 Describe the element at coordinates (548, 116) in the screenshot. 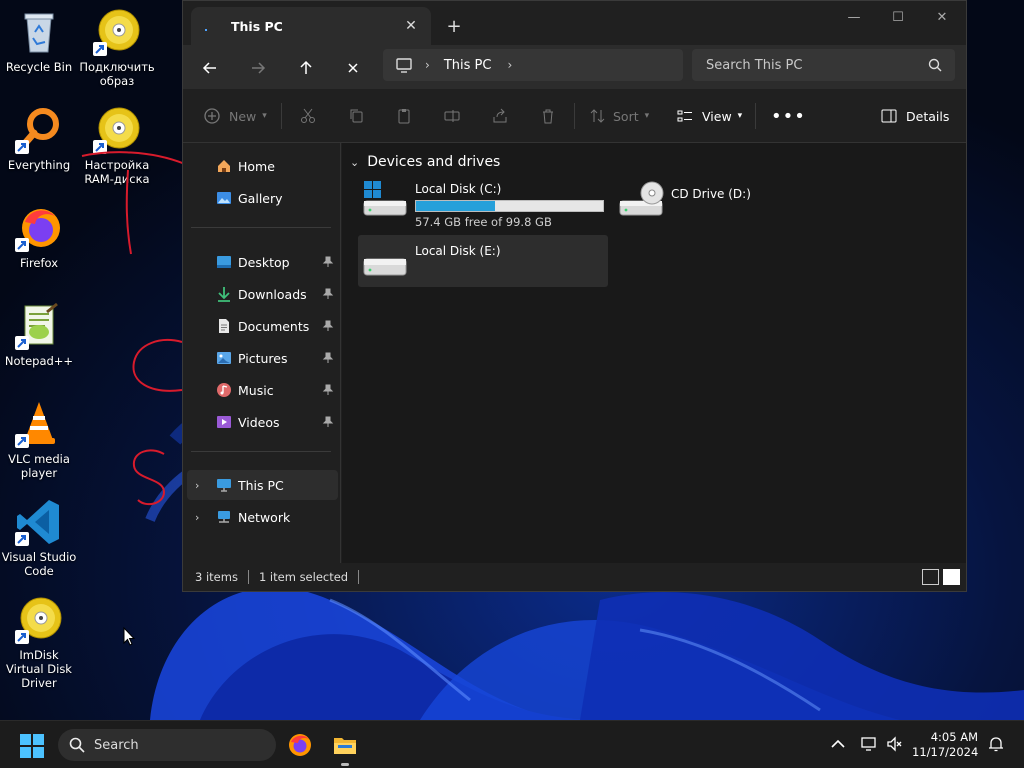

I see `delete-button` at that location.